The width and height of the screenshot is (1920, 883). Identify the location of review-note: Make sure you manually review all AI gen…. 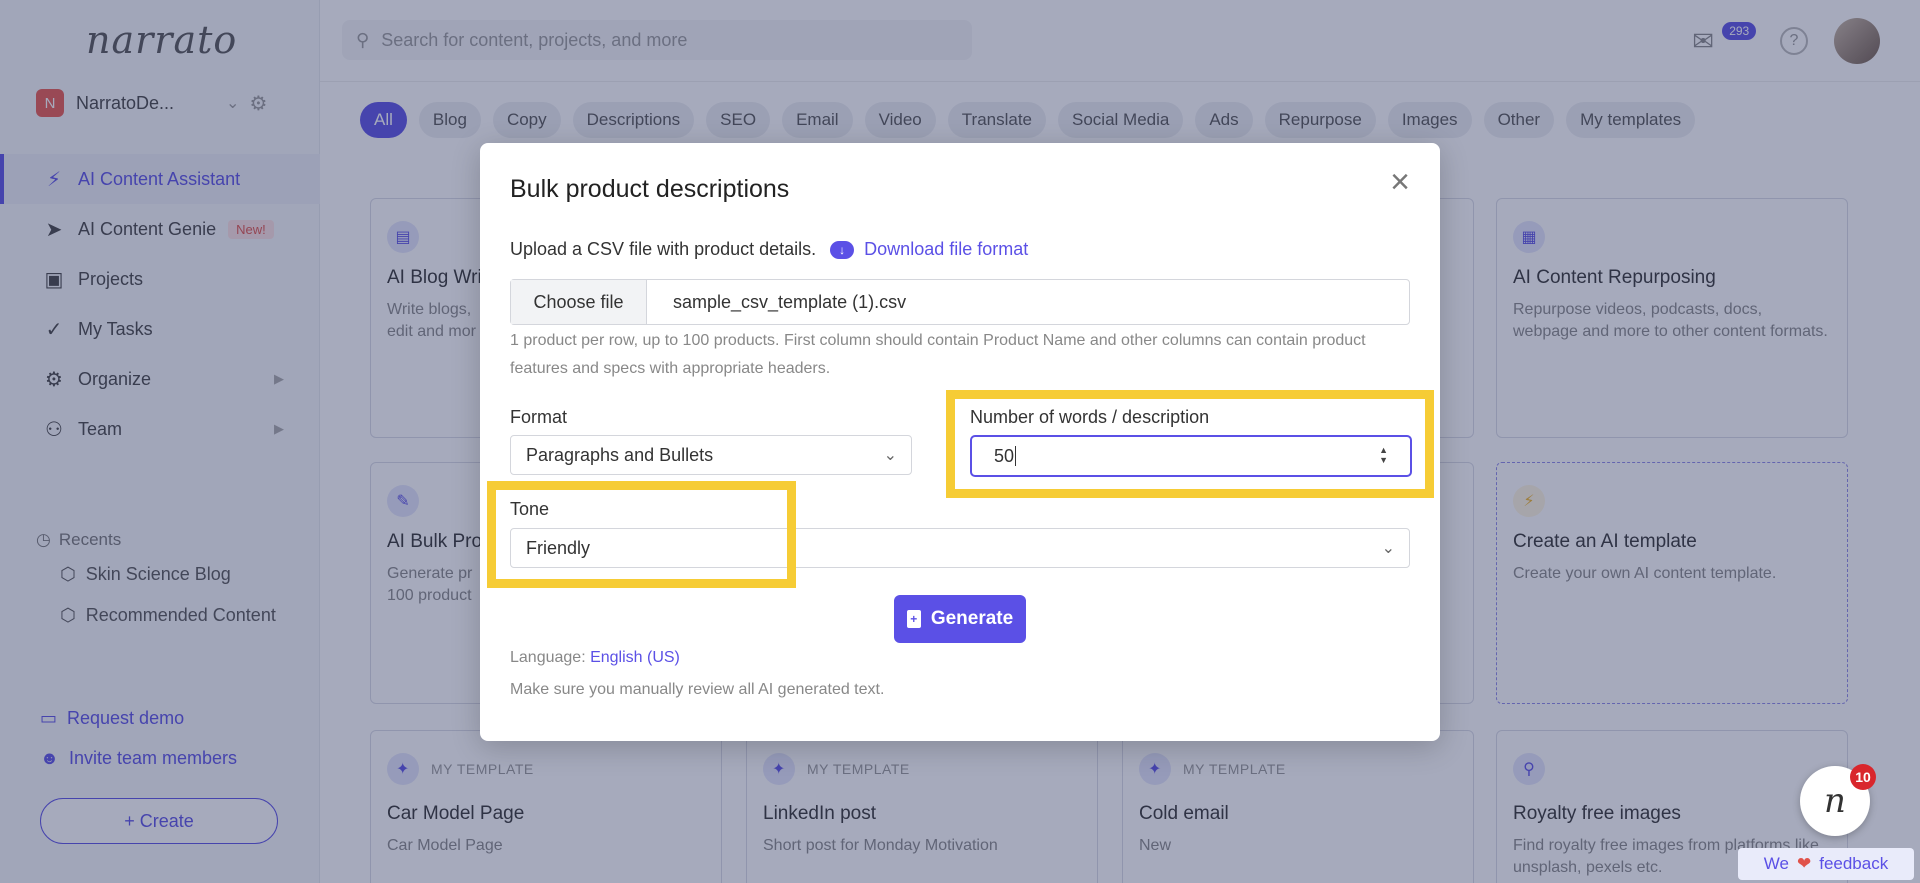
(697, 689).